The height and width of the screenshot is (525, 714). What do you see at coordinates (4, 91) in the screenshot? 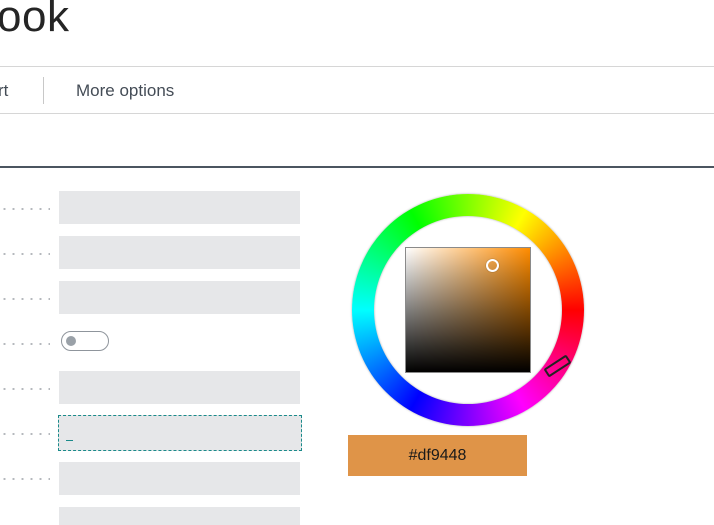
I see `toolbar-cut-button: rt` at bounding box center [4, 91].